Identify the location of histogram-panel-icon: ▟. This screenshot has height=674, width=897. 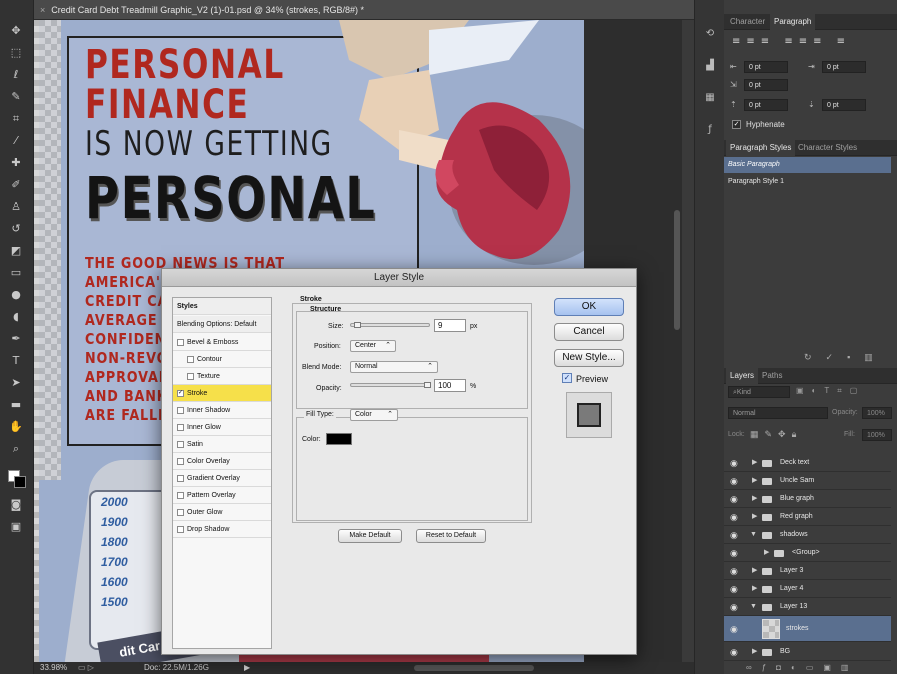
(710, 67).